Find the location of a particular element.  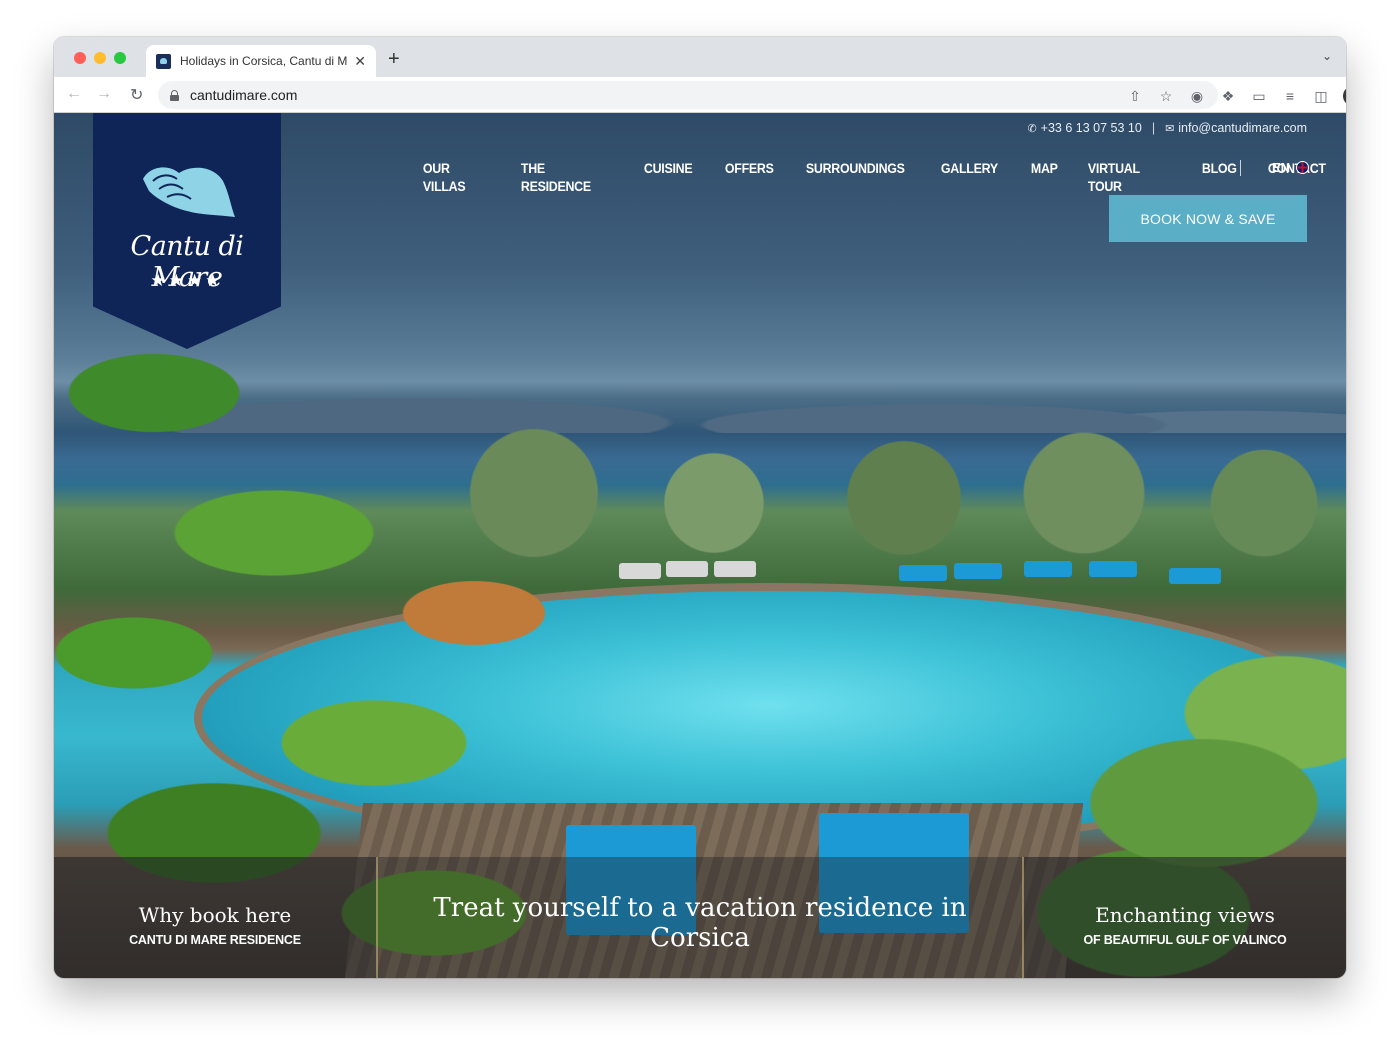

side-panel-icon: ◫ is located at coordinates (1321, 96).